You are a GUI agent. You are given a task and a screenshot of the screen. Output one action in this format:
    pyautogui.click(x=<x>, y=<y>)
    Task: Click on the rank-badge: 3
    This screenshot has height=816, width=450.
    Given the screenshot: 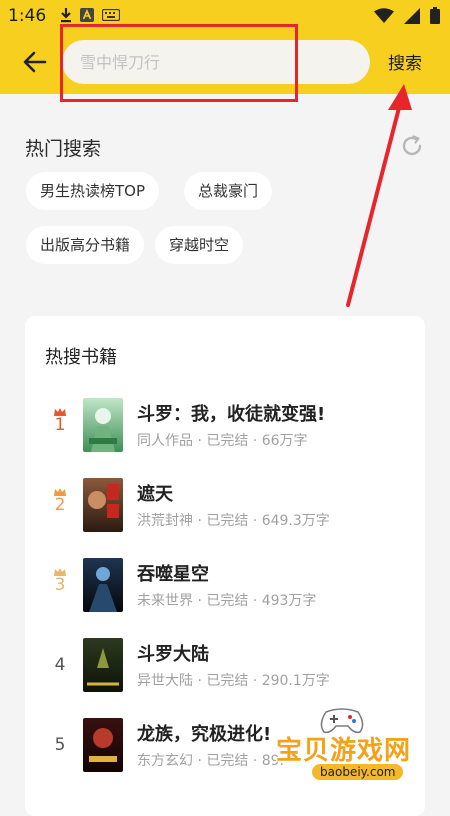 What is the action you would take?
    pyautogui.click(x=60, y=581)
    